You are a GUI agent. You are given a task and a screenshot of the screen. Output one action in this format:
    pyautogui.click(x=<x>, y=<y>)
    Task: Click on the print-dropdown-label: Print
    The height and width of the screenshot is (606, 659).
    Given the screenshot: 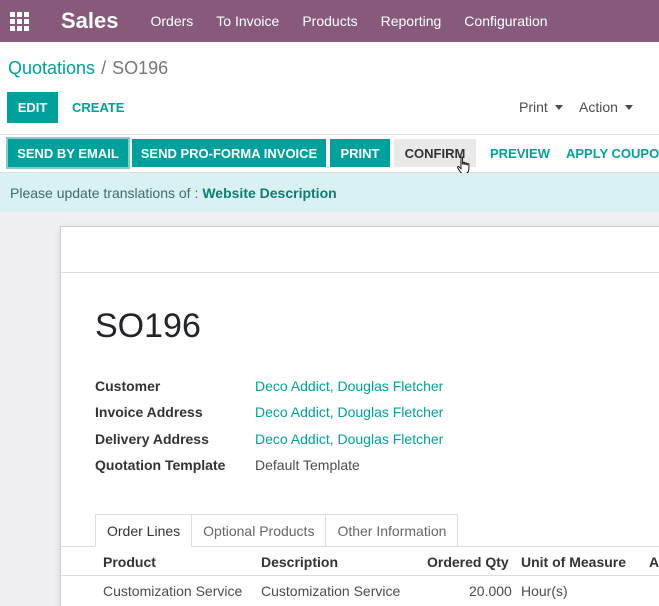 What is the action you would take?
    pyautogui.click(x=533, y=107)
    